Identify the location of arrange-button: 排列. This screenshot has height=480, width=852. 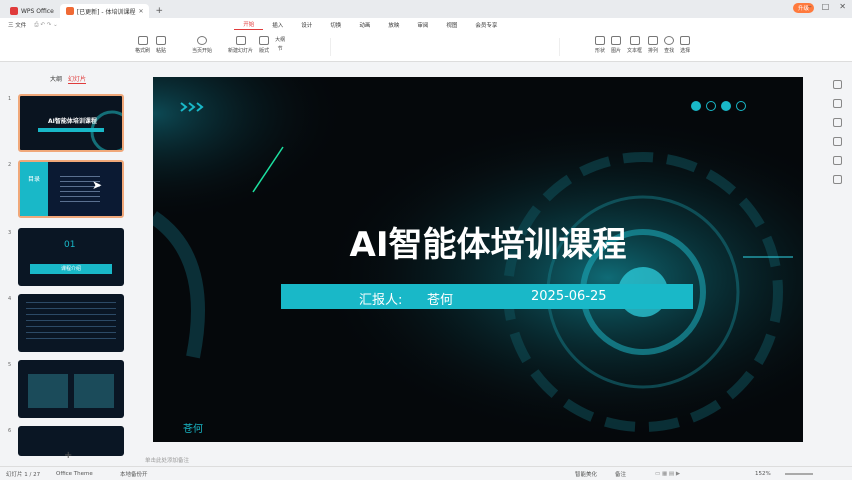
(653, 45).